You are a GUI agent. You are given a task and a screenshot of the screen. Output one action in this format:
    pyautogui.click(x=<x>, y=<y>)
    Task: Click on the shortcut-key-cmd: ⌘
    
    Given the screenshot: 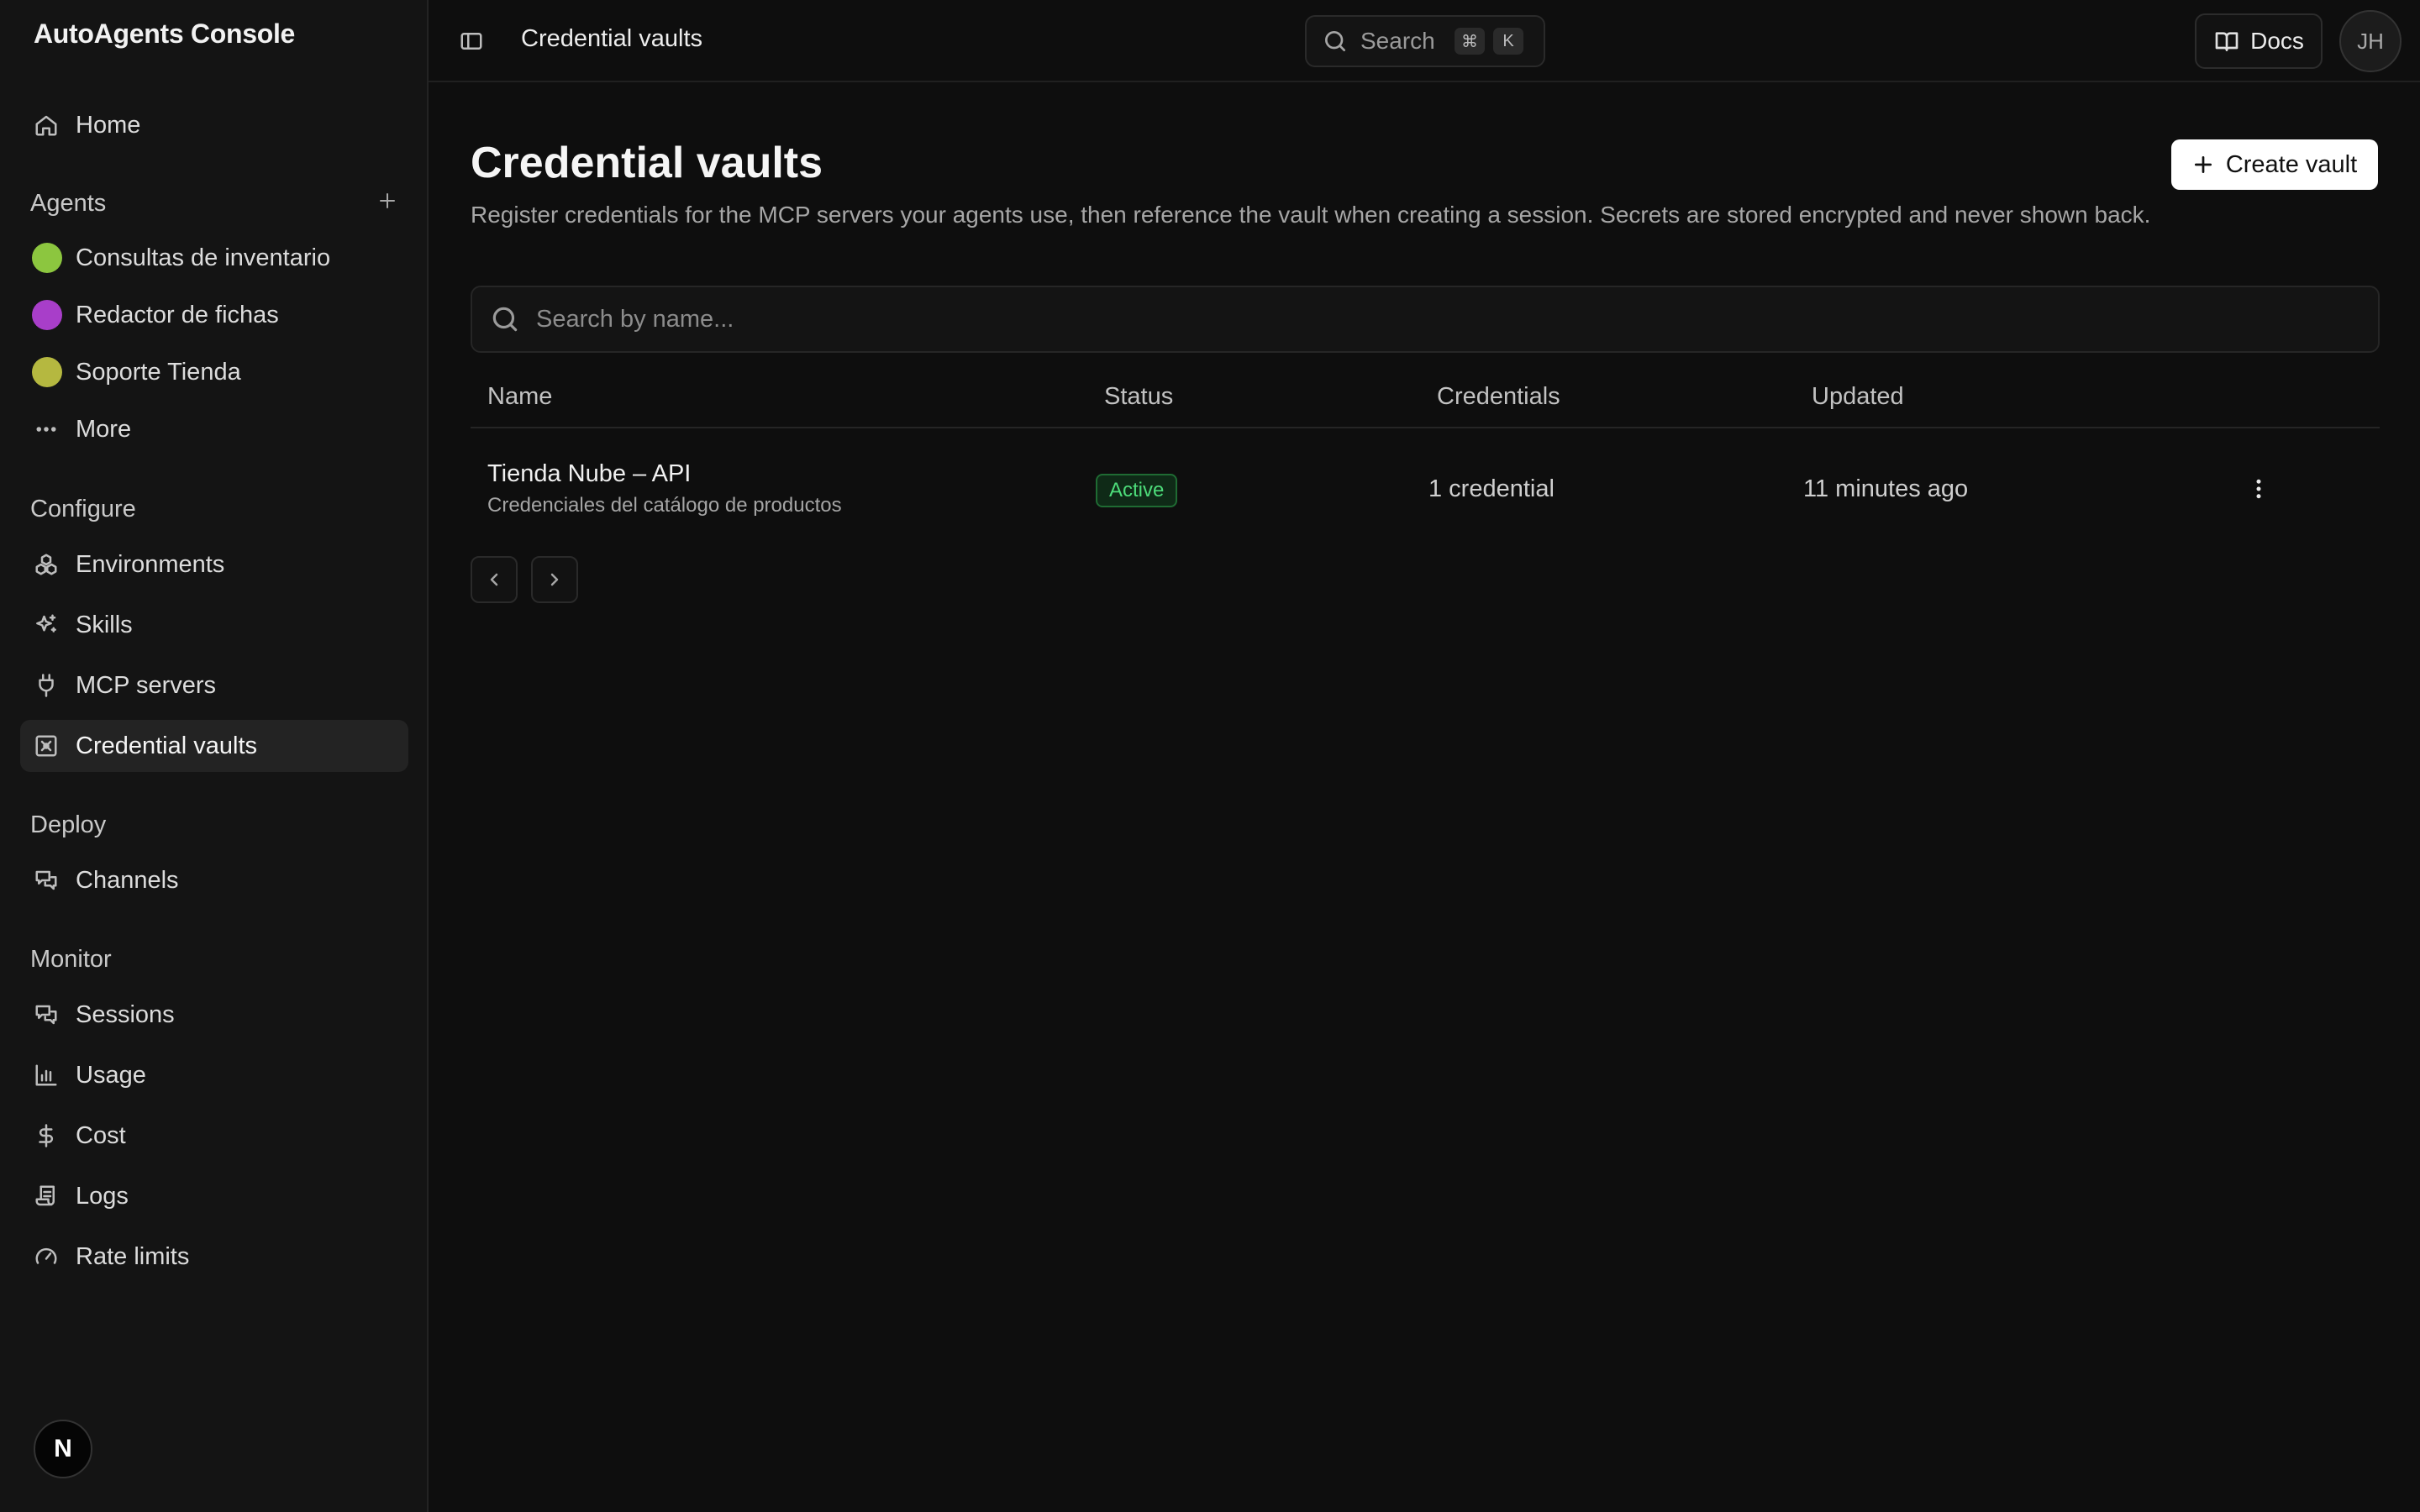 What is the action you would take?
    pyautogui.click(x=1470, y=41)
    